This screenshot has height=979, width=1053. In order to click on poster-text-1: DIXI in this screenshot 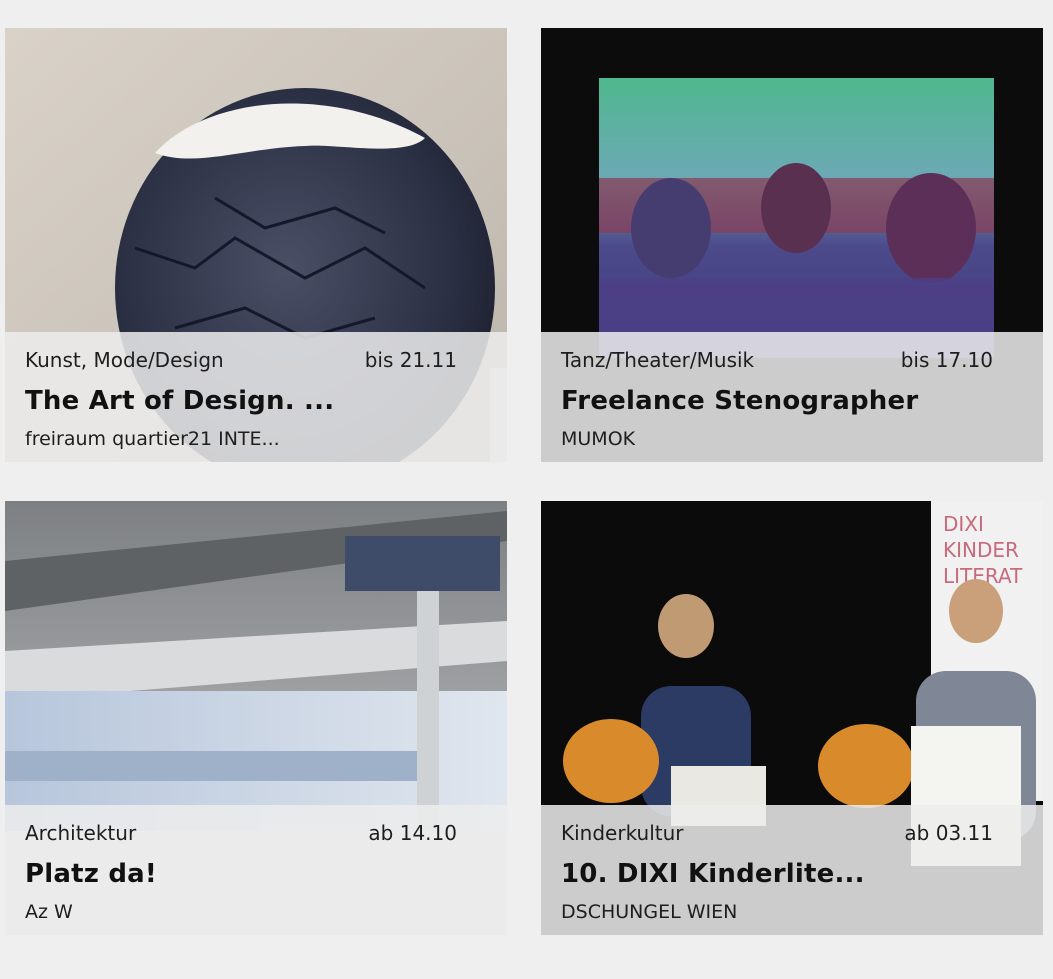, I will do `click(963, 524)`.